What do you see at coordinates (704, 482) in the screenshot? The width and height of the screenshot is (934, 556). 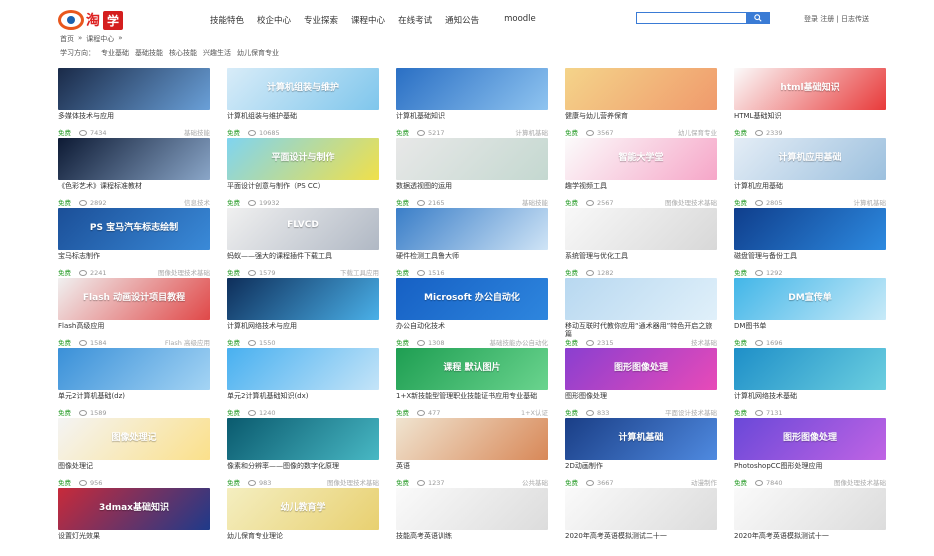 I see `course-category: 动漫制作` at bounding box center [704, 482].